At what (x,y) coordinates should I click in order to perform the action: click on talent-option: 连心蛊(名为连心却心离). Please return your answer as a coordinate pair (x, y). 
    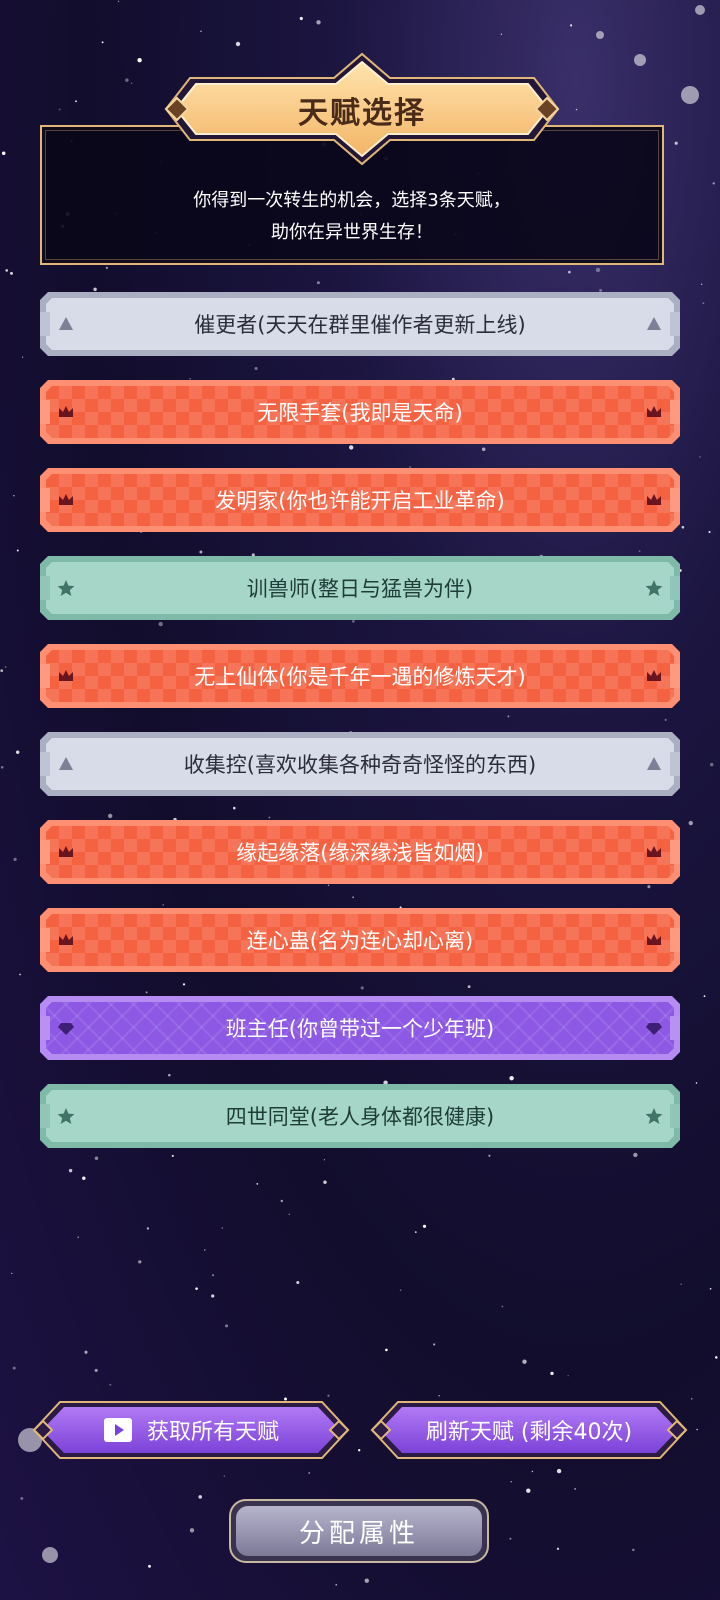
    Looking at the image, I should click on (360, 940).